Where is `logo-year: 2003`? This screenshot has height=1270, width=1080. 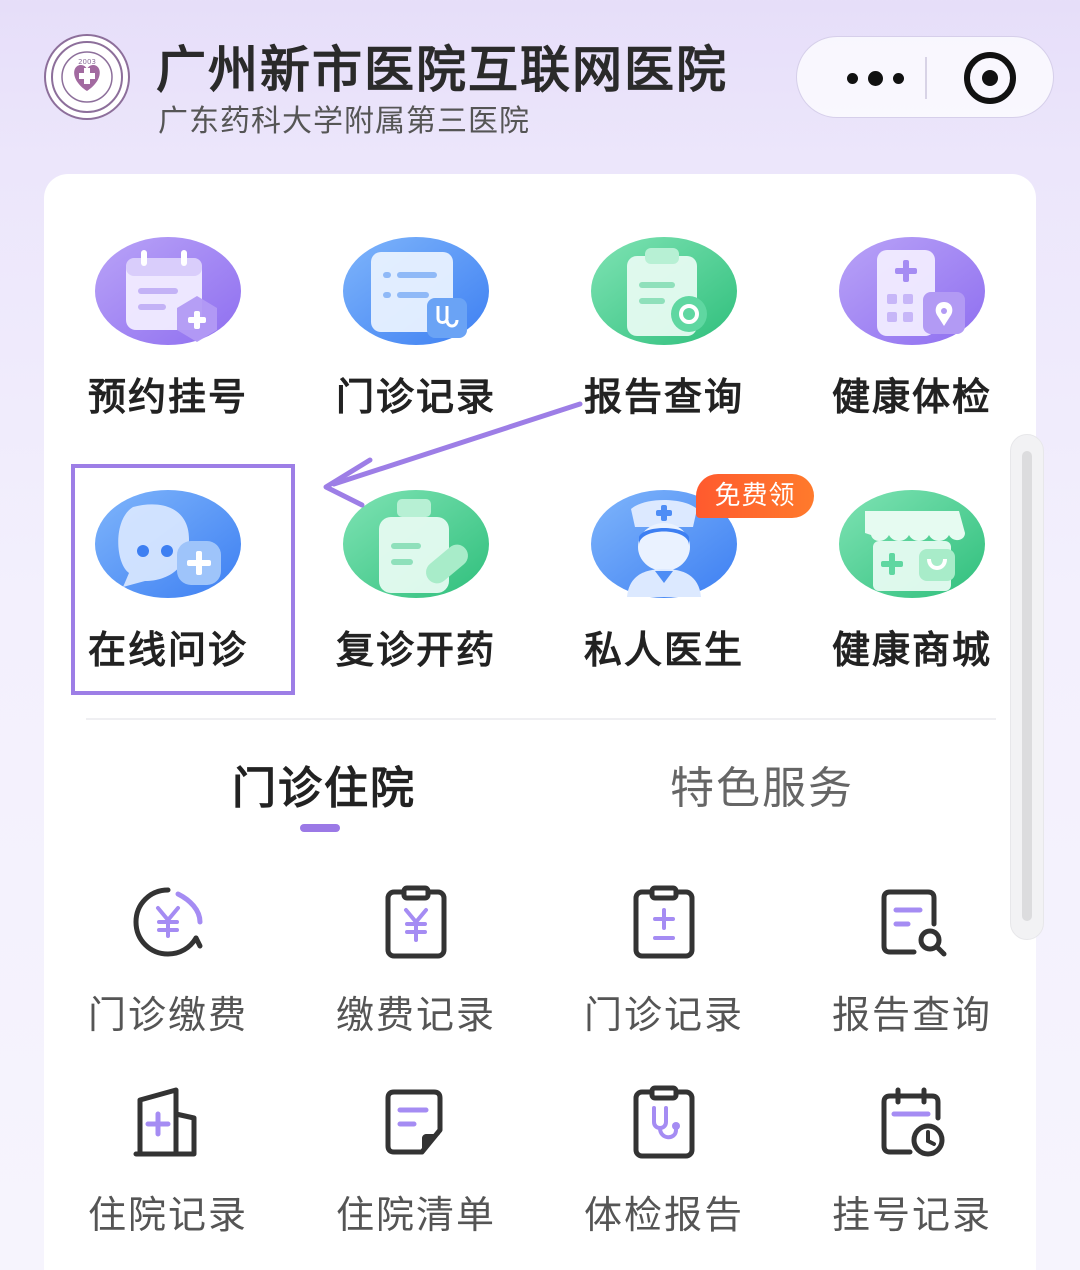 logo-year: 2003 is located at coordinates (87, 62).